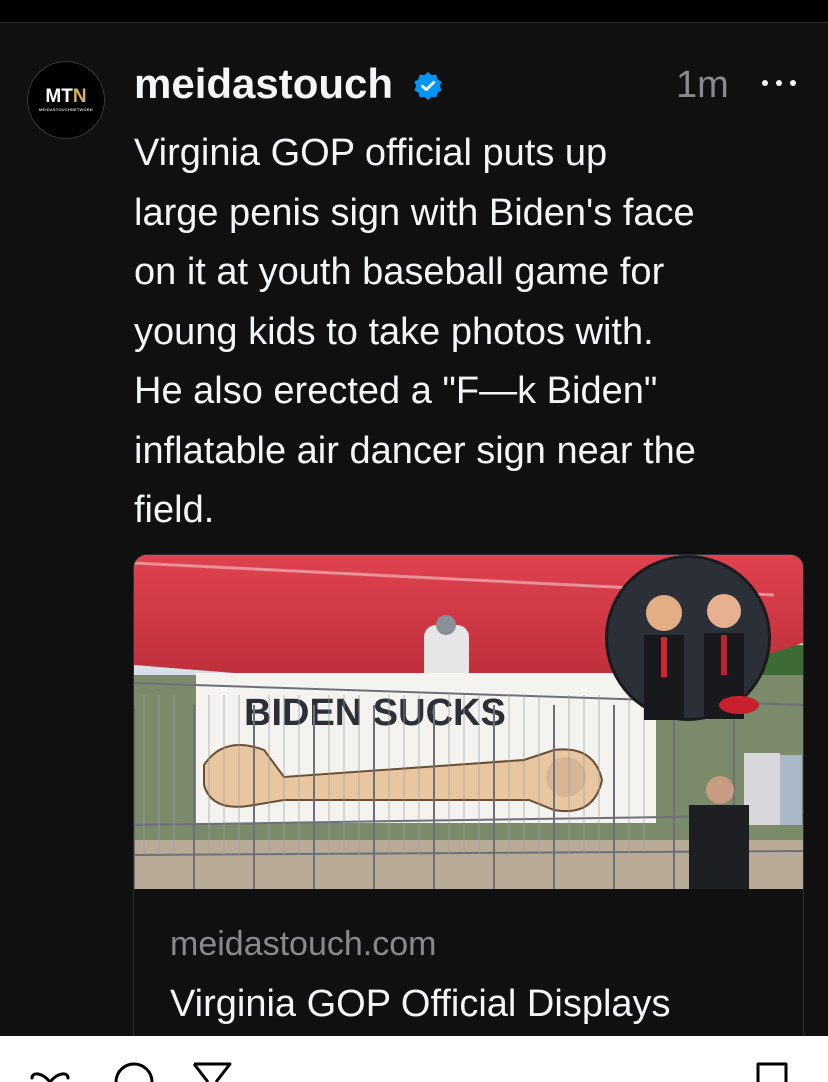 The image size is (828, 1082). Describe the element at coordinates (702, 85) in the screenshot. I see `post-timestamp: 1m` at that location.